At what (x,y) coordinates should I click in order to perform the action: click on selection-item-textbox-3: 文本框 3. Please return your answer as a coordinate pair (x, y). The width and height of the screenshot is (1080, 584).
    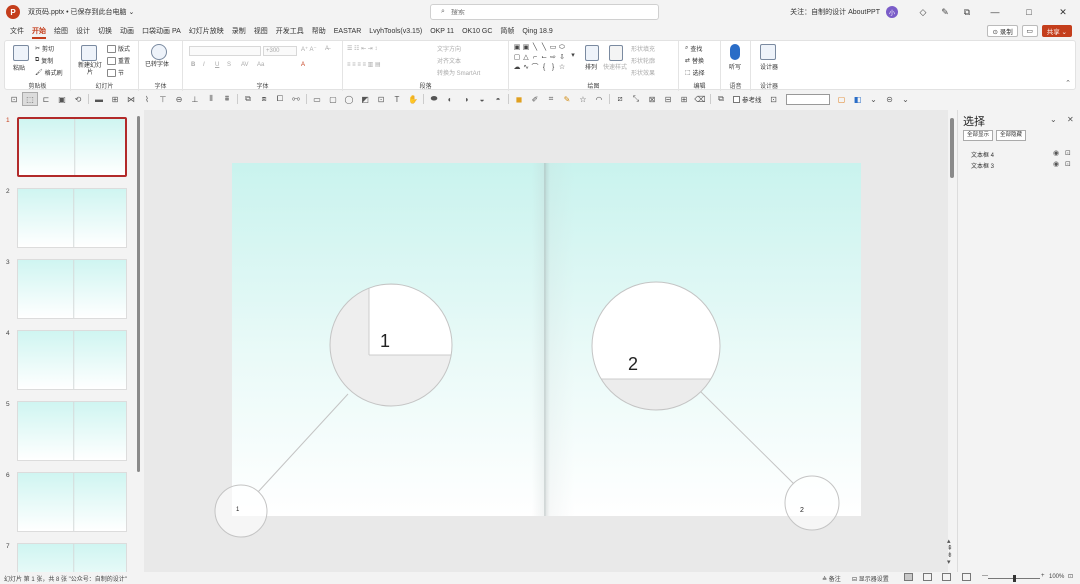
    Looking at the image, I should click on (982, 165).